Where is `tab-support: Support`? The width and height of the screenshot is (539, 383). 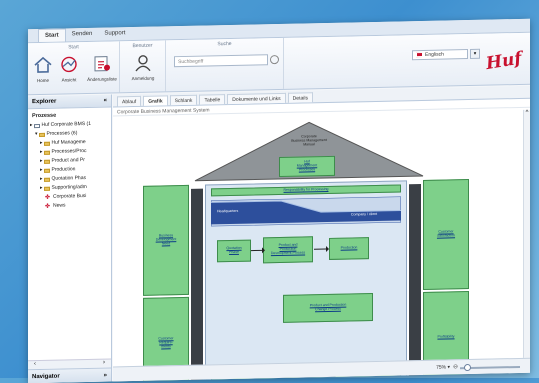
tab-support: Support is located at coordinates (114, 34).